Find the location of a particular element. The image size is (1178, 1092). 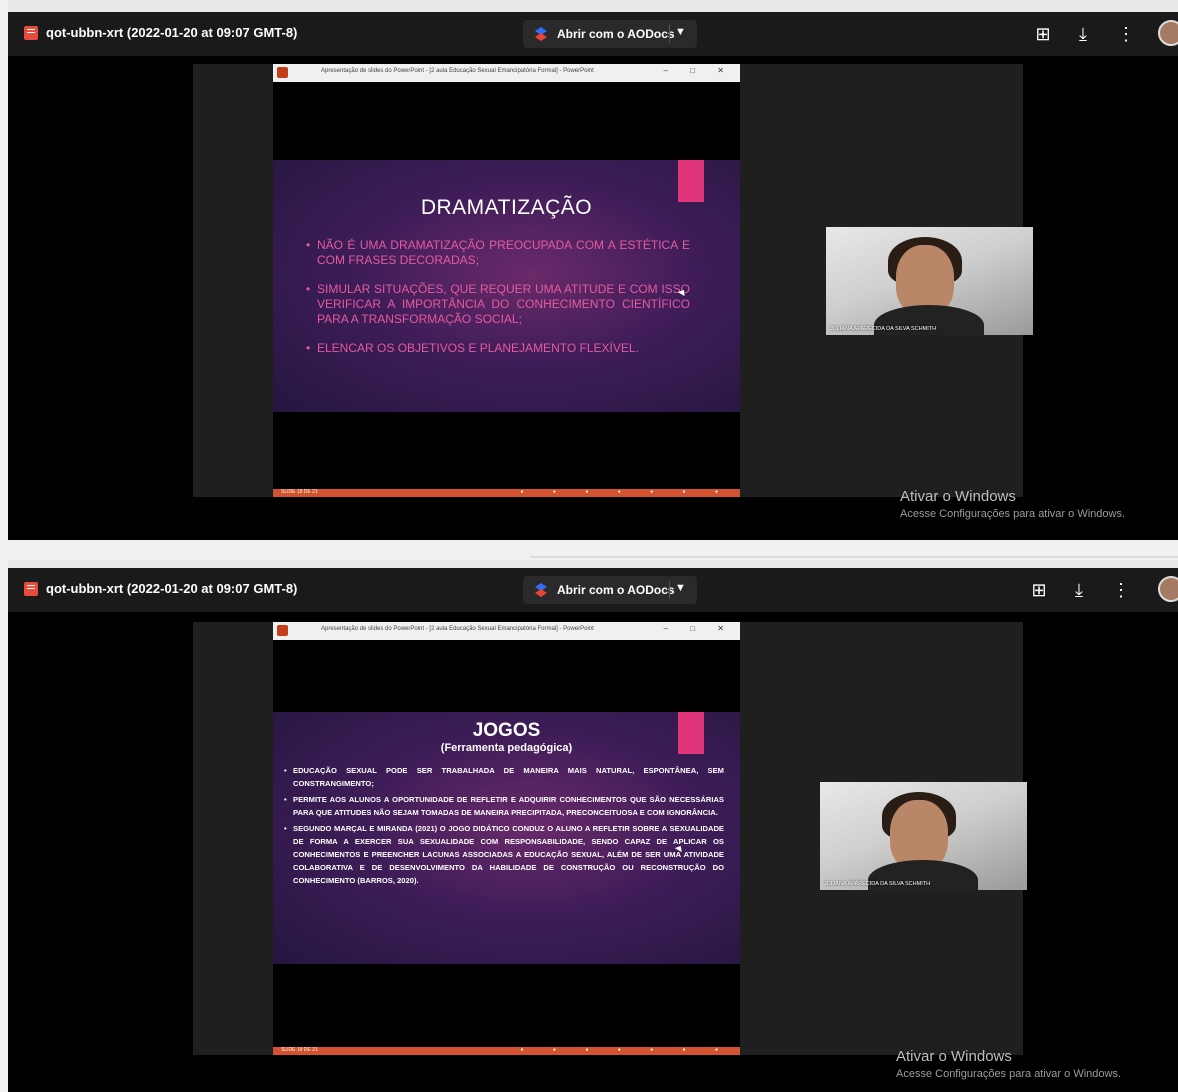

powerpoint-statusbar: SLIDE 19 DE 21 ● ● ● ● ● ● ● is located at coordinates (506, 1051).